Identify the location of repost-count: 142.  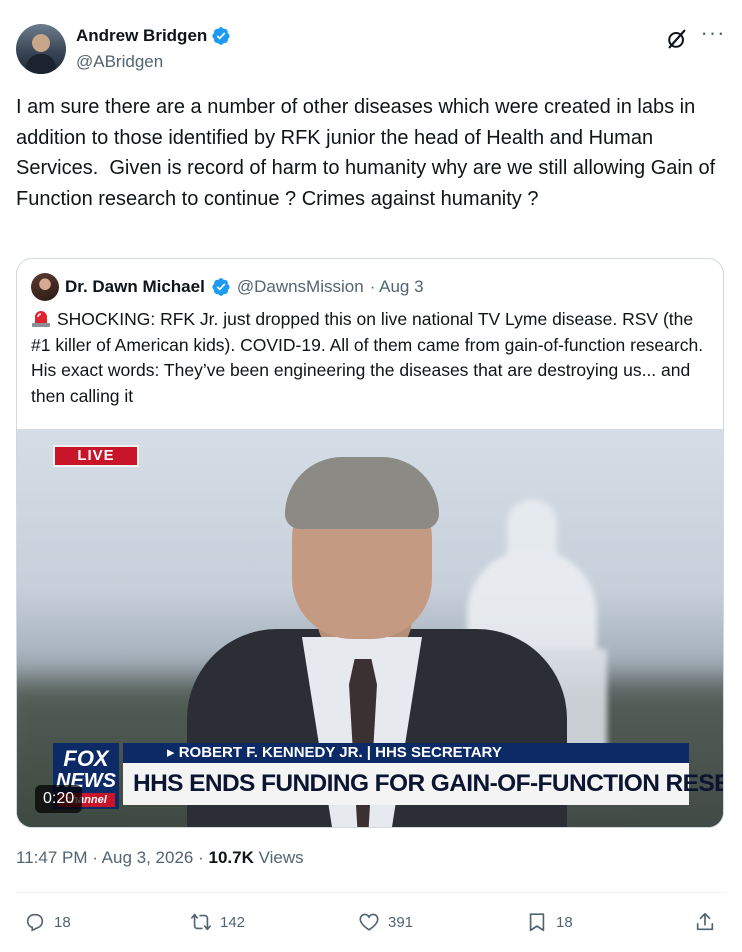
(233, 922).